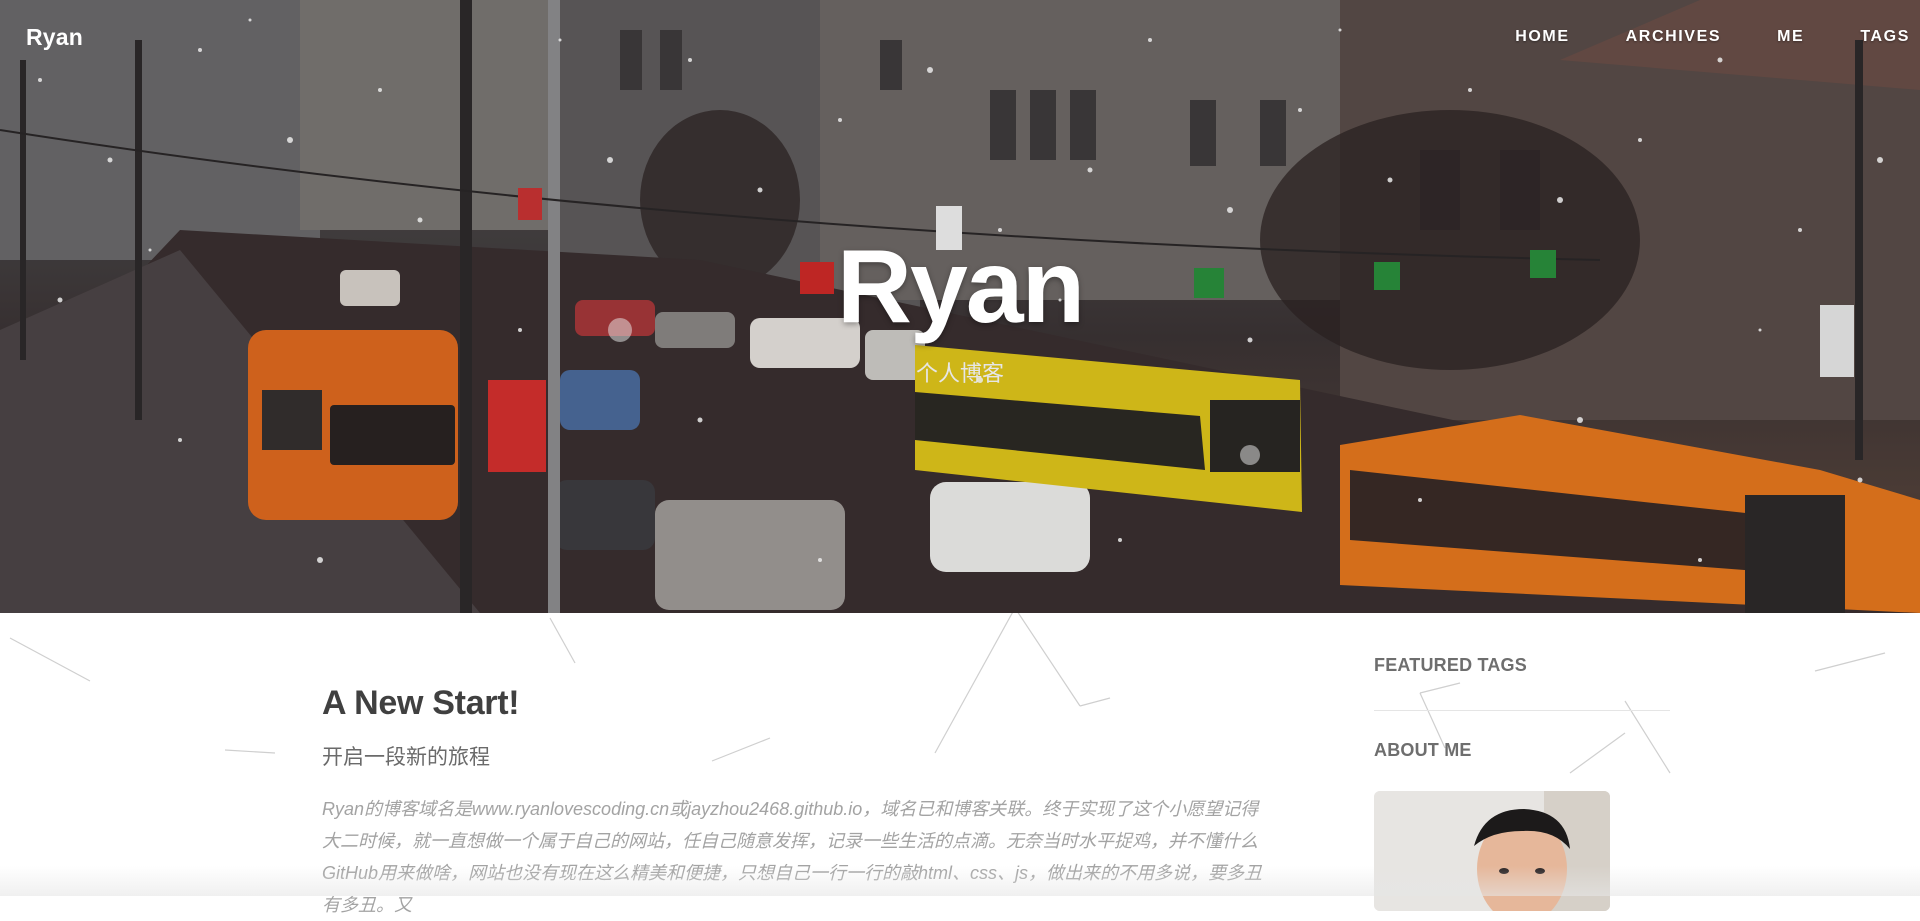  What do you see at coordinates (1790, 37) in the screenshot?
I see `nav-me: ME` at bounding box center [1790, 37].